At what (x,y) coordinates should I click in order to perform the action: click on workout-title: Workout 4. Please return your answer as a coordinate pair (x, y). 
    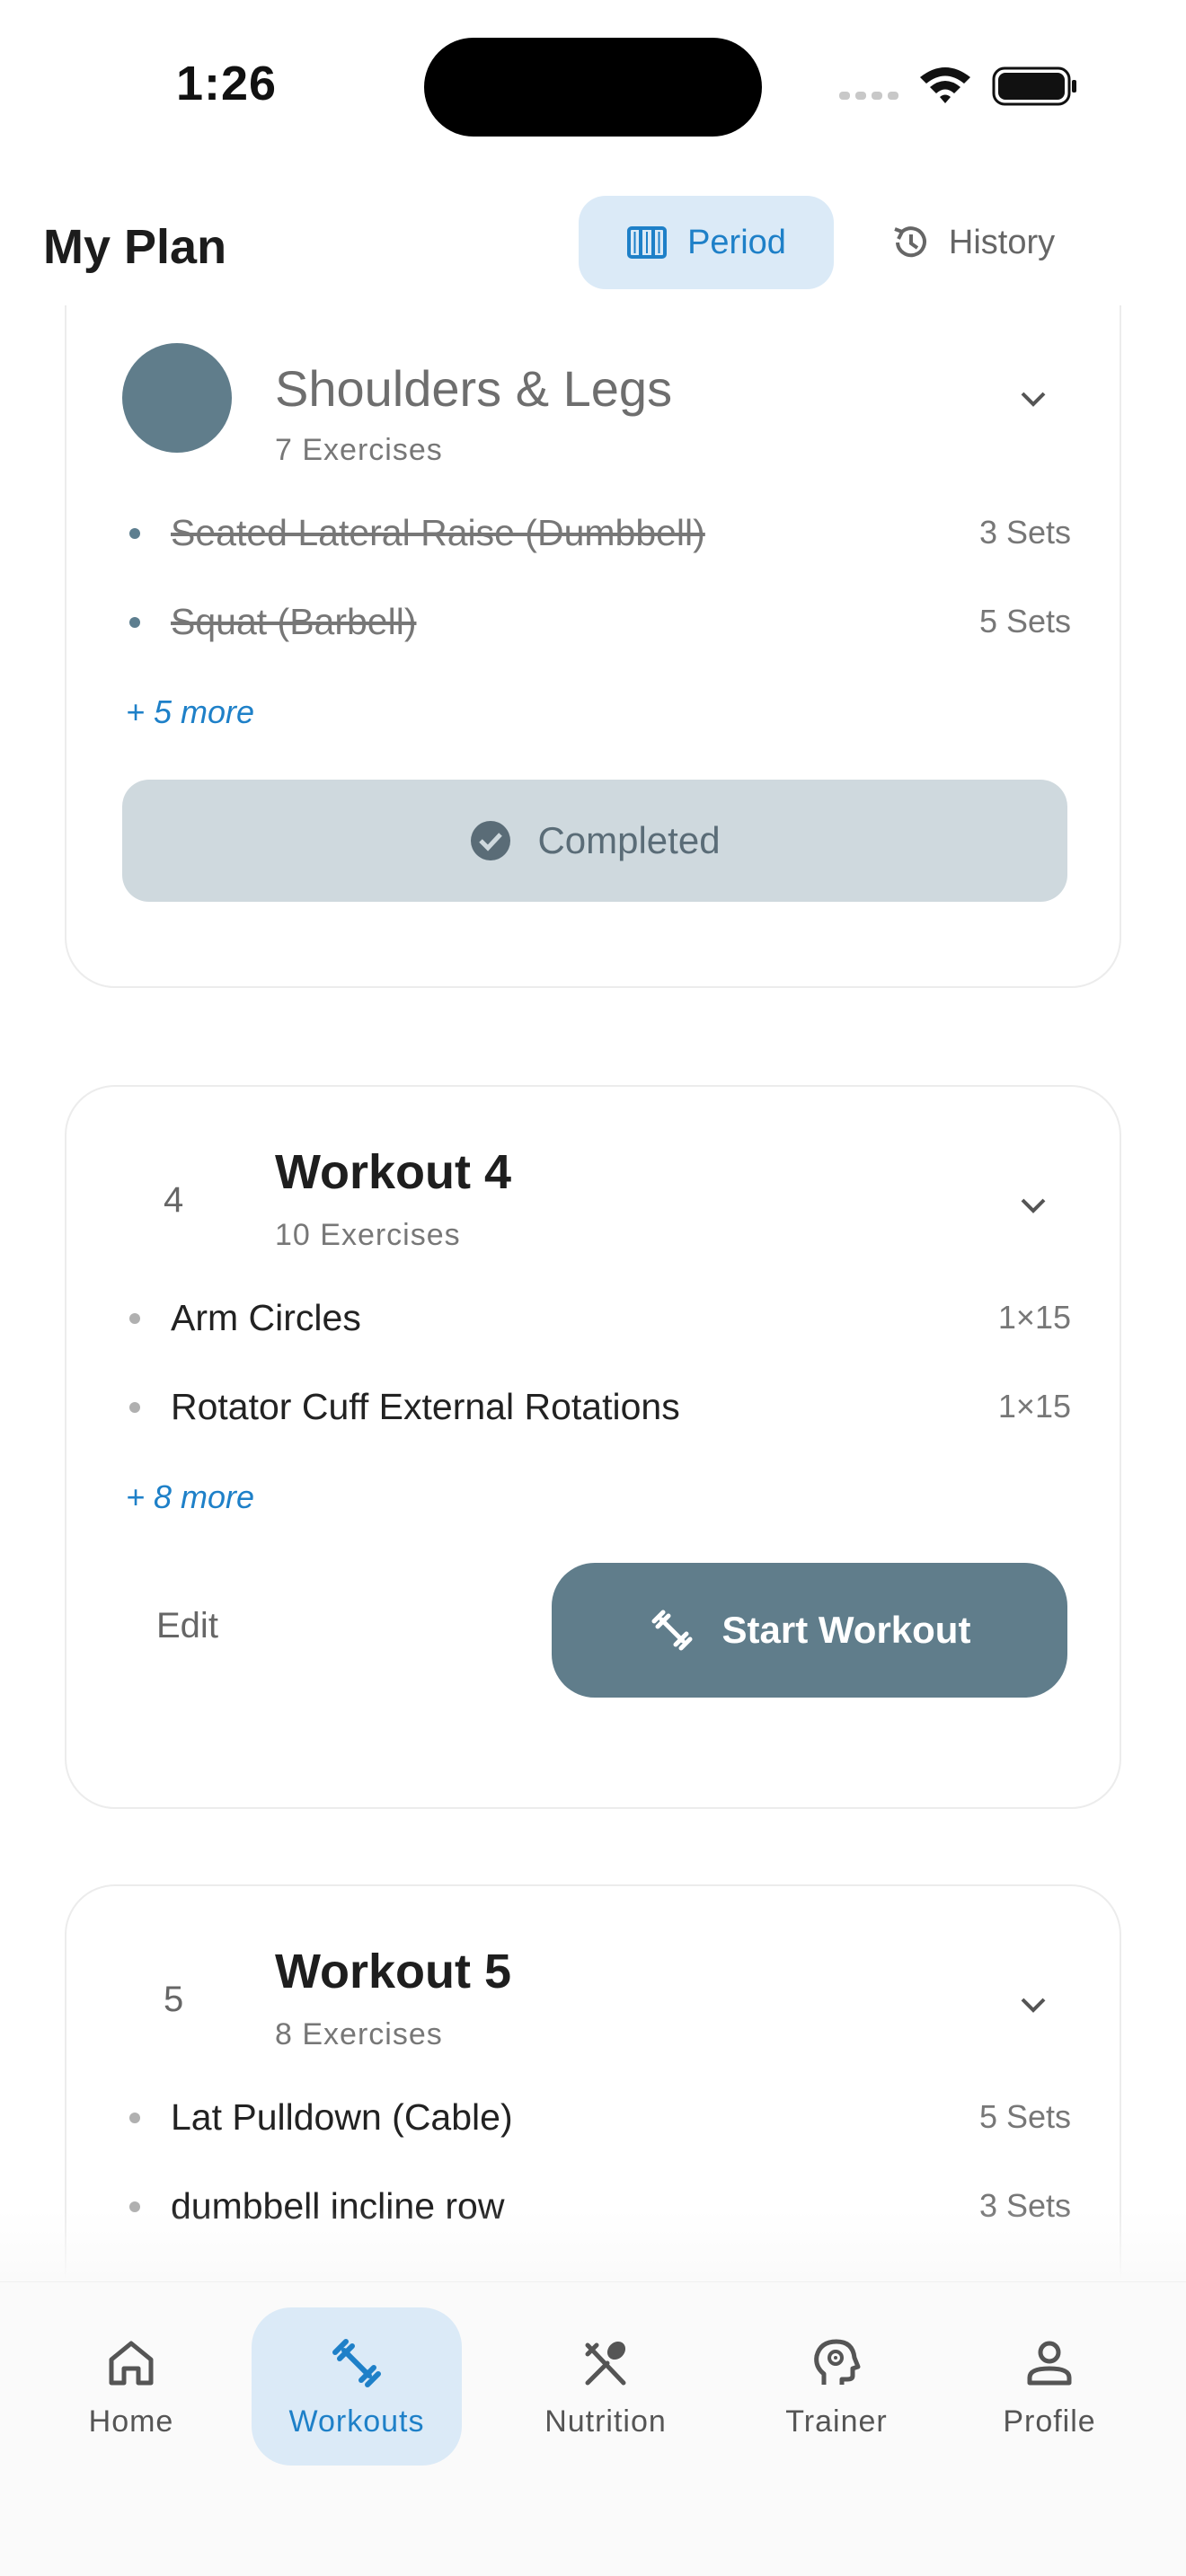
    Looking at the image, I should click on (393, 1172).